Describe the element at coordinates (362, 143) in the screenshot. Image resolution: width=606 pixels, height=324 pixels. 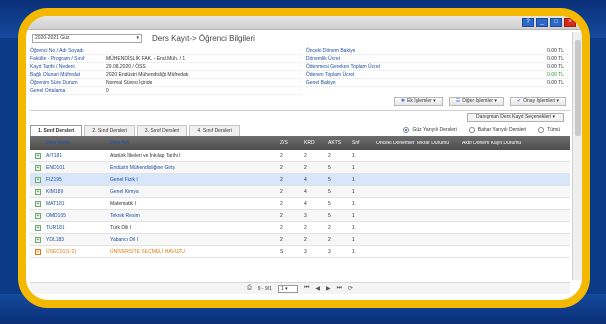
I see `column-header-class: Snf` at that location.